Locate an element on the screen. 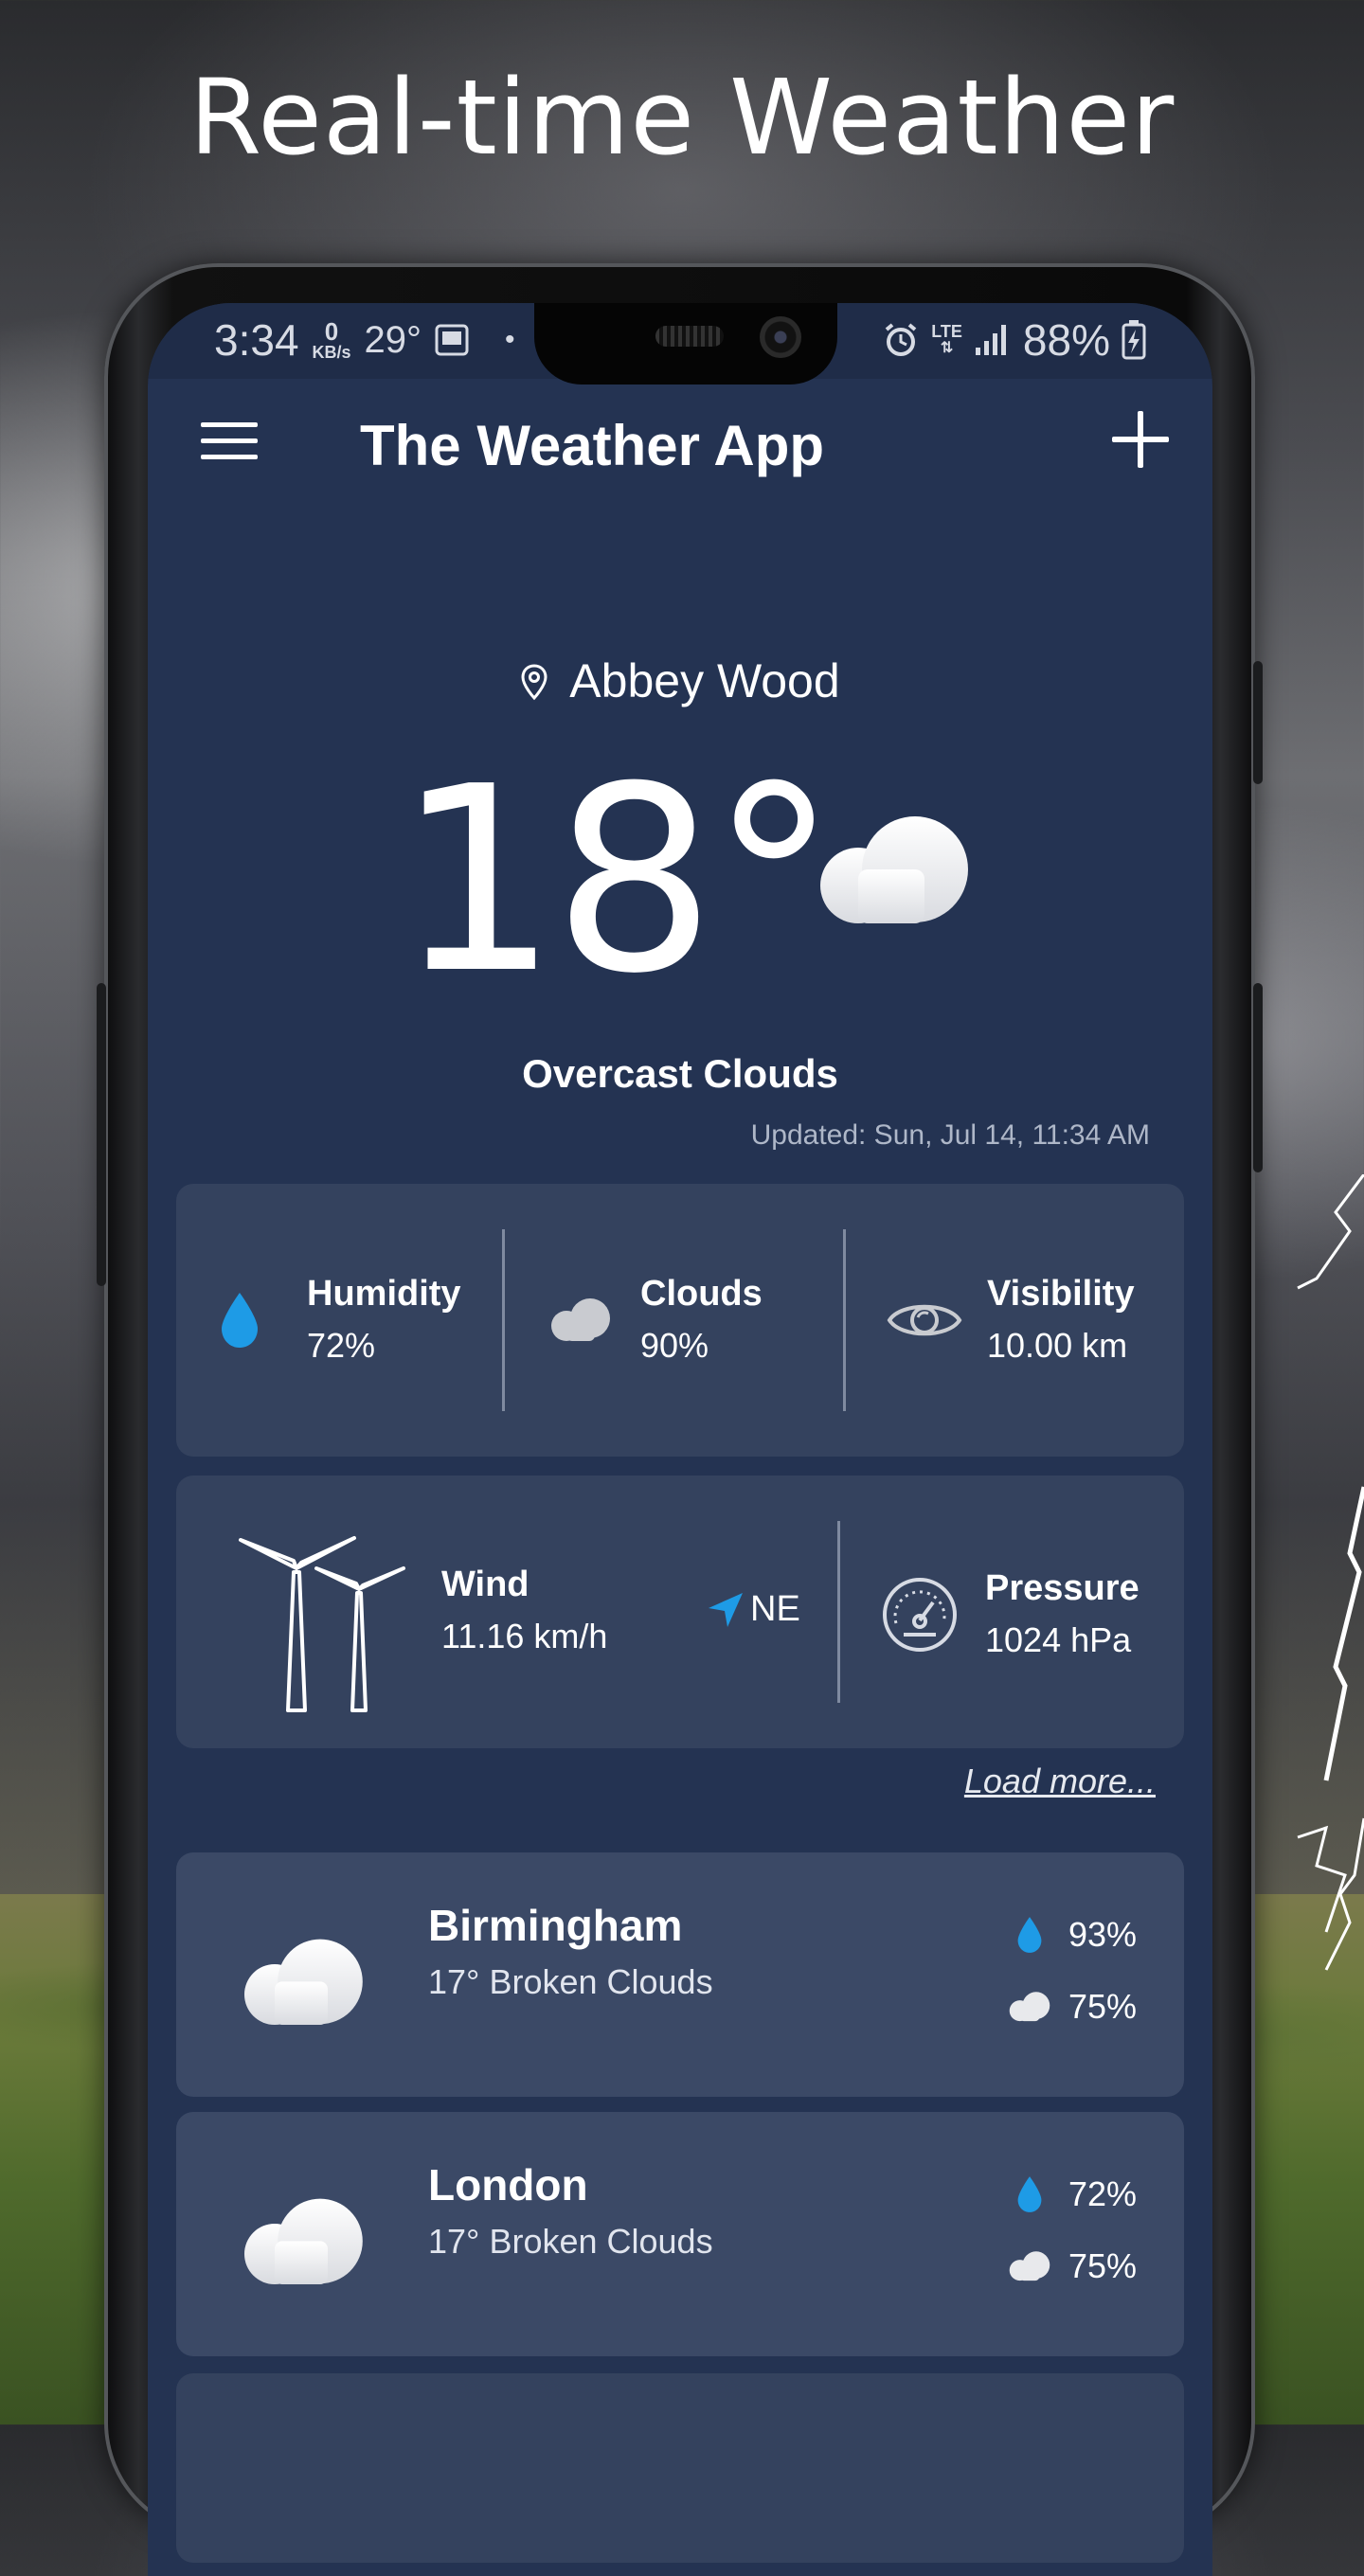 Image resolution: width=1364 pixels, height=2576 pixels. wind-turbine-icon is located at coordinates (322, 1624).